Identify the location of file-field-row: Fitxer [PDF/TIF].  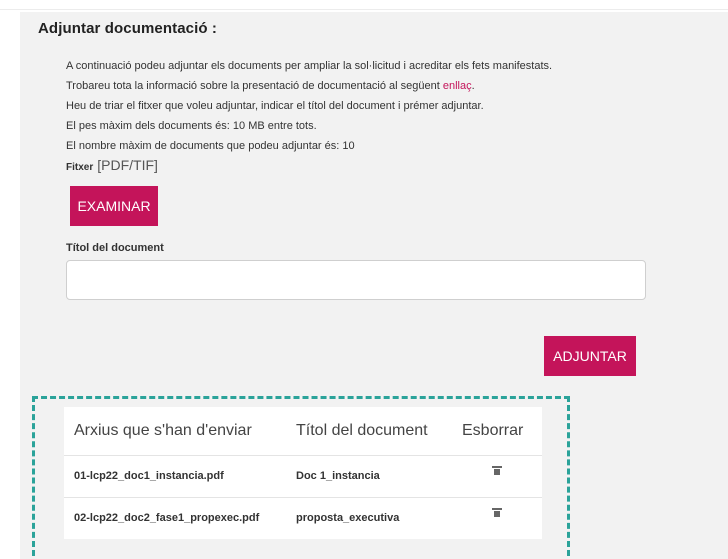
(112, 165).